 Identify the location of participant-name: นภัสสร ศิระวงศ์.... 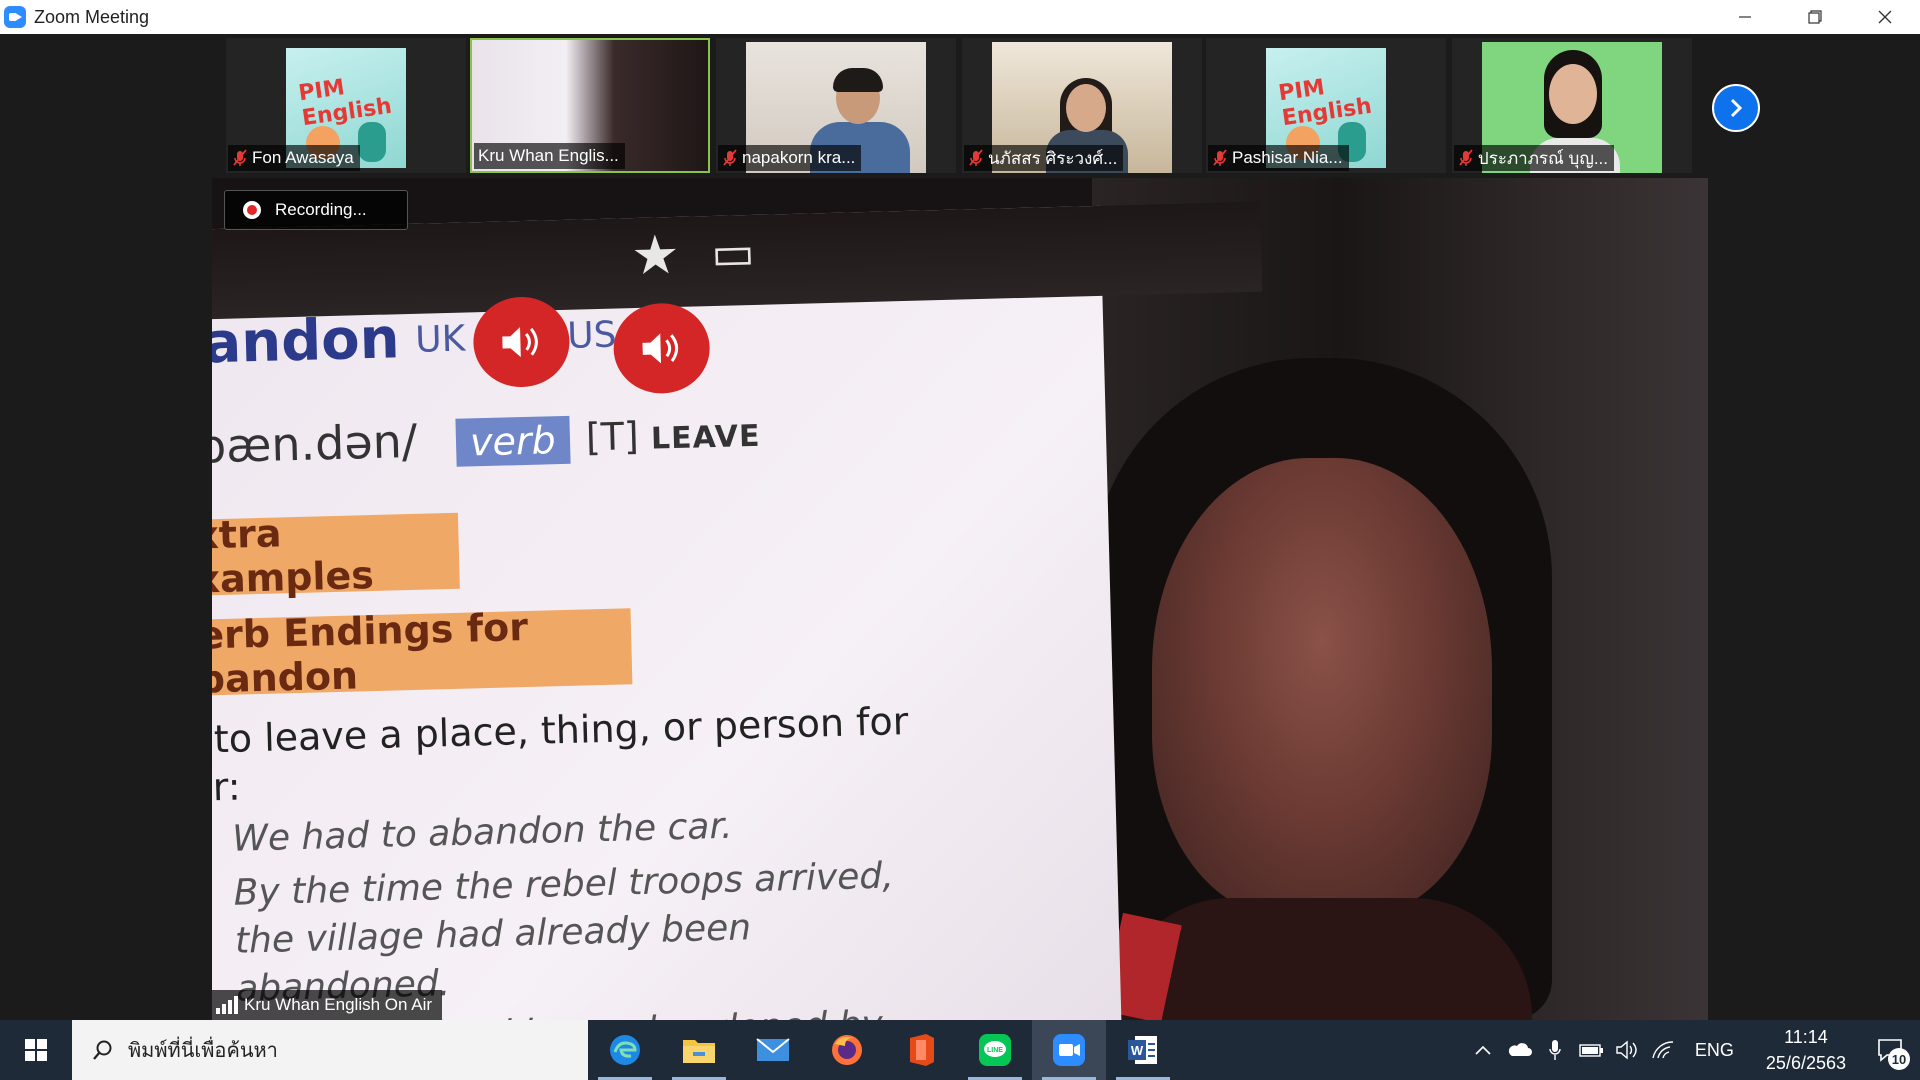
(1053, 158).